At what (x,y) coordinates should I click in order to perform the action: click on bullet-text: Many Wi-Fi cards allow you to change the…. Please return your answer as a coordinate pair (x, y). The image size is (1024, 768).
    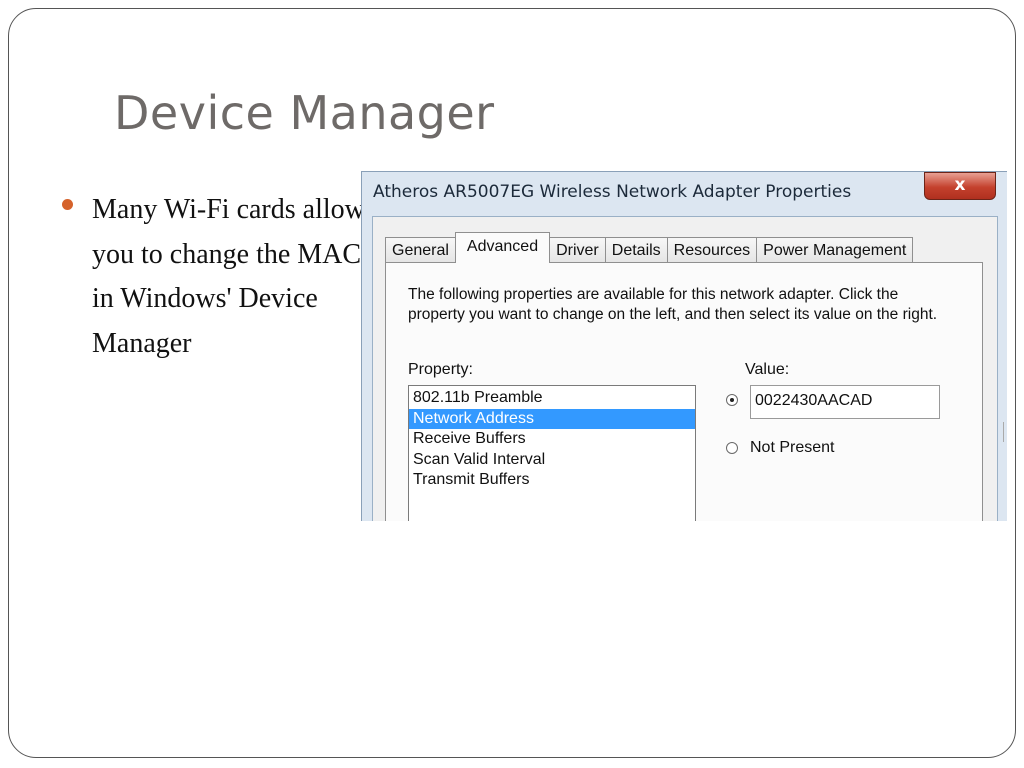
    Looking at the image, I should click on (228, 276).